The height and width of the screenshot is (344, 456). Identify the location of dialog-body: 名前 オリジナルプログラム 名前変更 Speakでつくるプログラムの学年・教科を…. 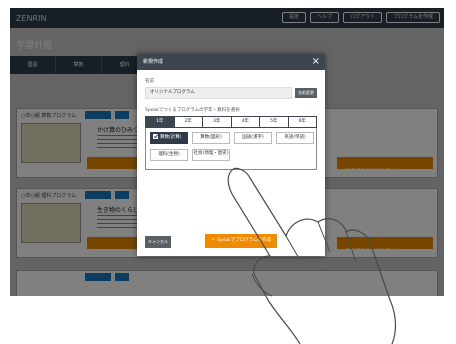
(231, 120).